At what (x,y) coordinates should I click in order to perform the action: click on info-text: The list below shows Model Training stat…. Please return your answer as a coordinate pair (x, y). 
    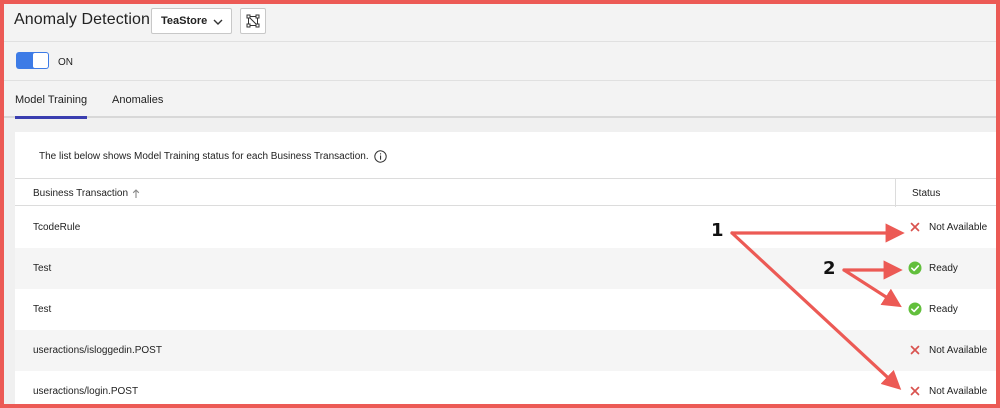
    Looking at the image, I should click on (204, 156).